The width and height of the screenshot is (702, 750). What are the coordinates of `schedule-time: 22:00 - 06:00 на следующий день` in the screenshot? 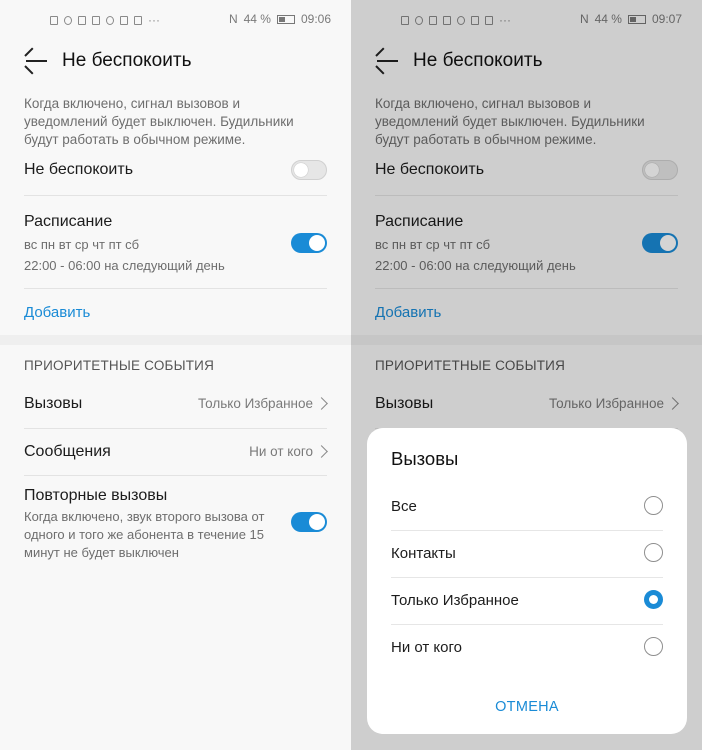 It's located at (124, 265).